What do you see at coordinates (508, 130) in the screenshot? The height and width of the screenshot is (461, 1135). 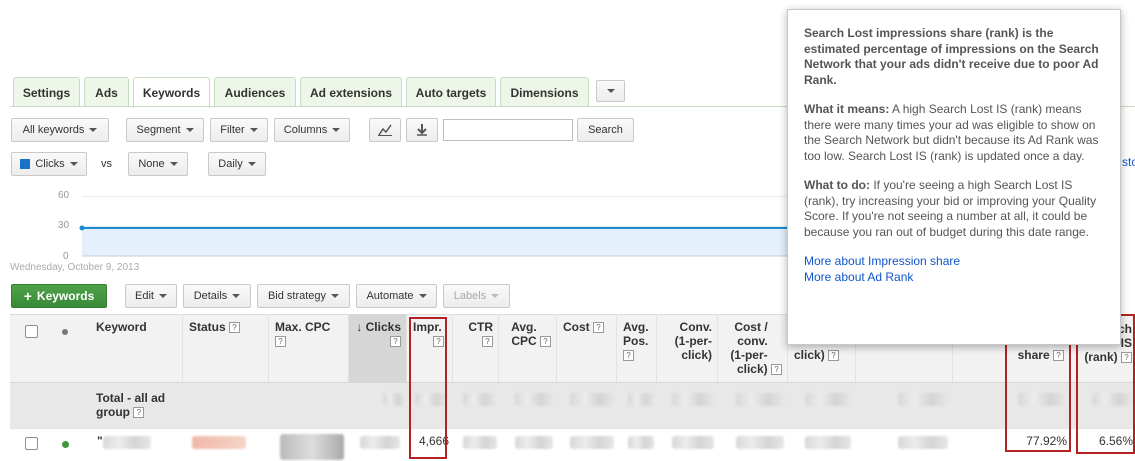 I see `search-input` at bounding box center [508, 130].